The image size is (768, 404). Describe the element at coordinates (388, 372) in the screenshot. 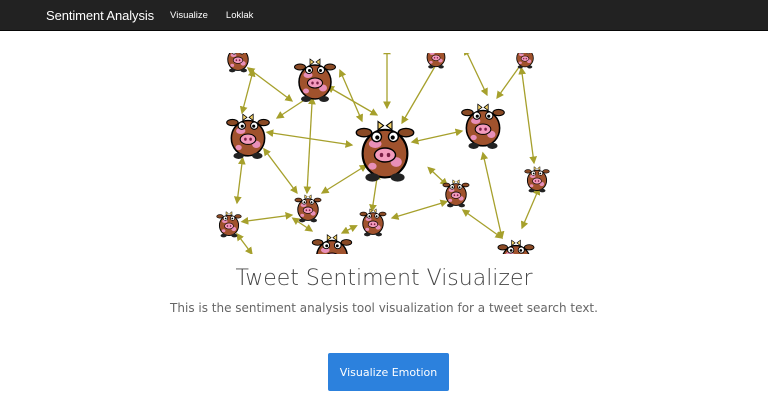

I see `visualize-emotion-button: Visualize Emotion` at that location.